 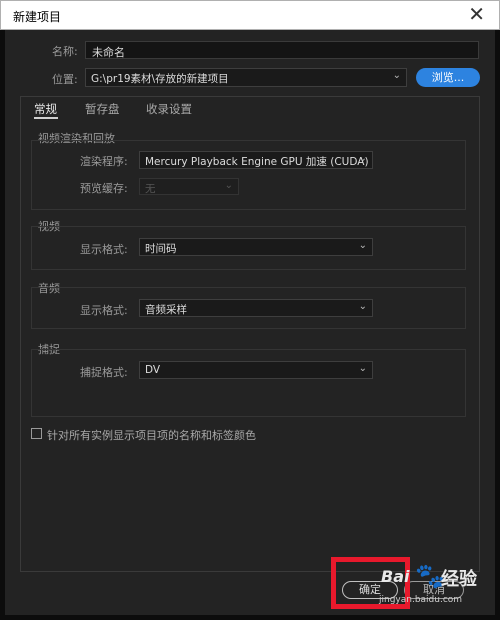 I want to click on capture-format-value: DV, so click(x=153, y=370).